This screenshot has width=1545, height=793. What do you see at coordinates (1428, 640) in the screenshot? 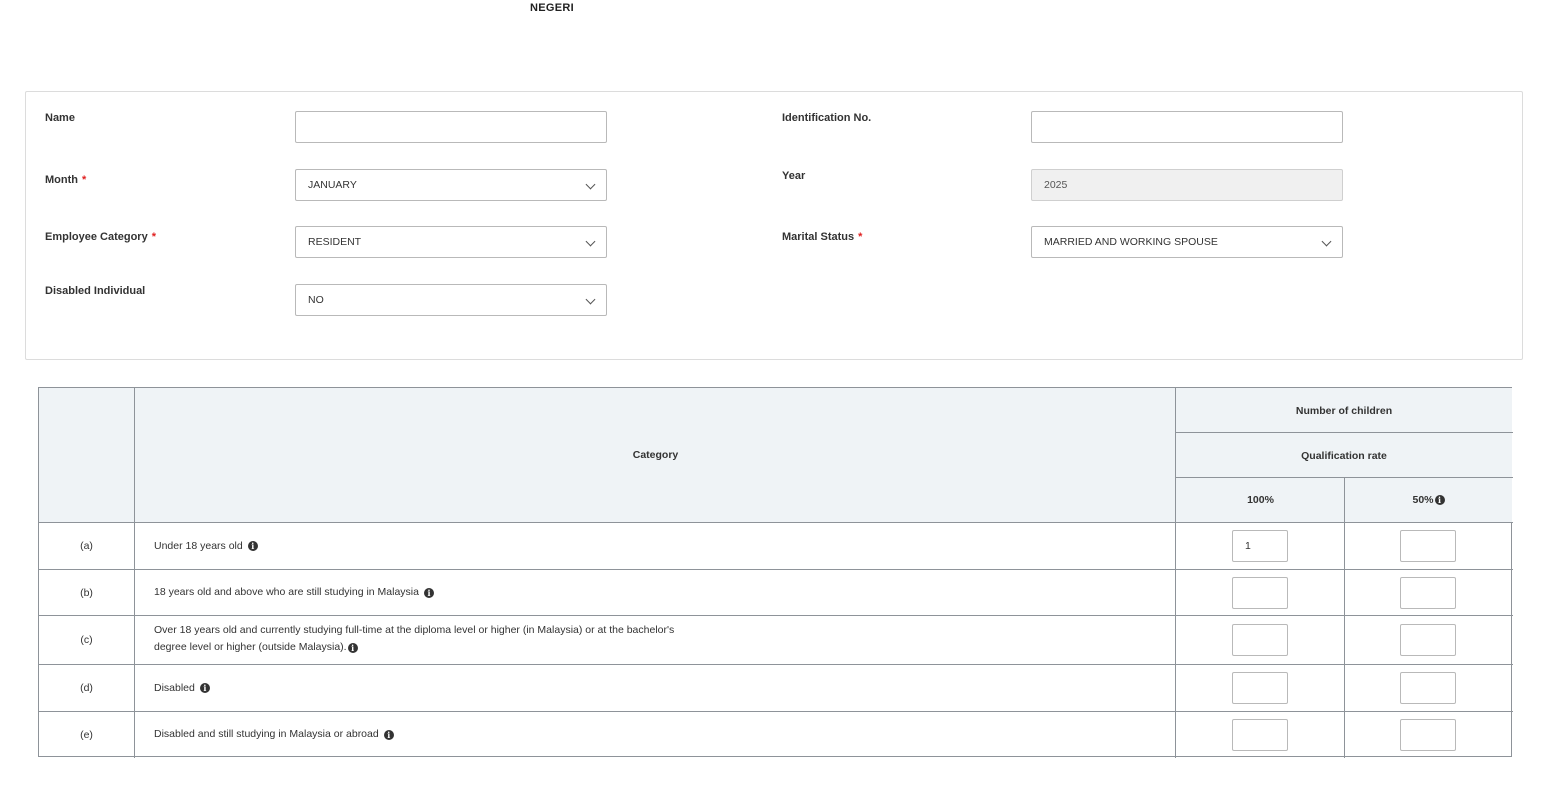
I see `children-50-input-c` at bounding box center [1428, 640].